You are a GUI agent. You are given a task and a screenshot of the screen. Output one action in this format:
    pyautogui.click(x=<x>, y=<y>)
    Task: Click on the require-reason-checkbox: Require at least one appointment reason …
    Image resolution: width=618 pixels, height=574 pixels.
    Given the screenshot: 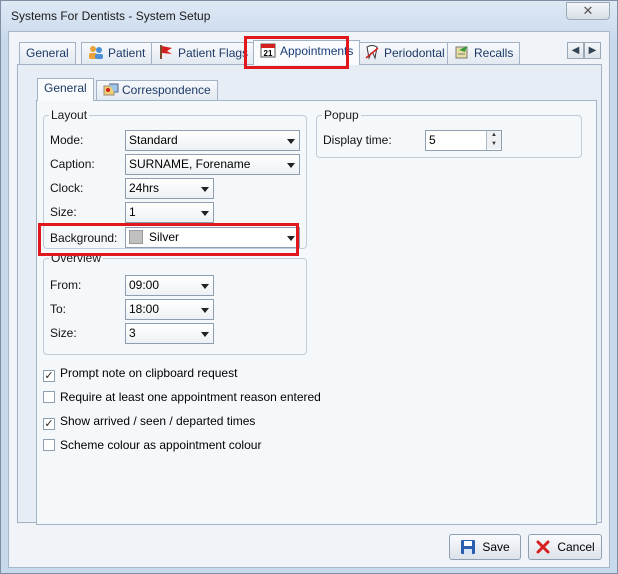 What is the action you would take?
    pyautogui.click(x=182, y=397)
    